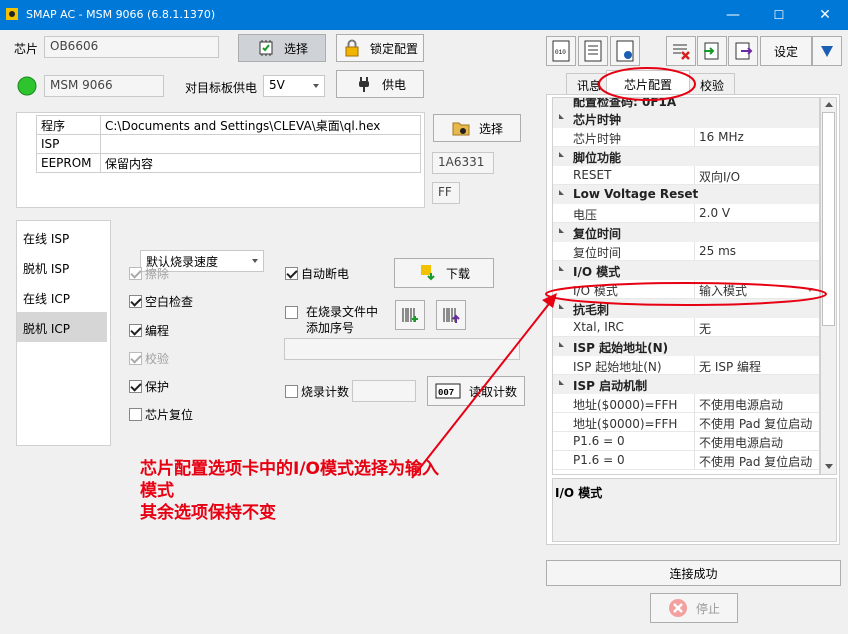 The width and height of the screenshot is (848, 634). I want to click on barcode-up-button, so click(451, 315).